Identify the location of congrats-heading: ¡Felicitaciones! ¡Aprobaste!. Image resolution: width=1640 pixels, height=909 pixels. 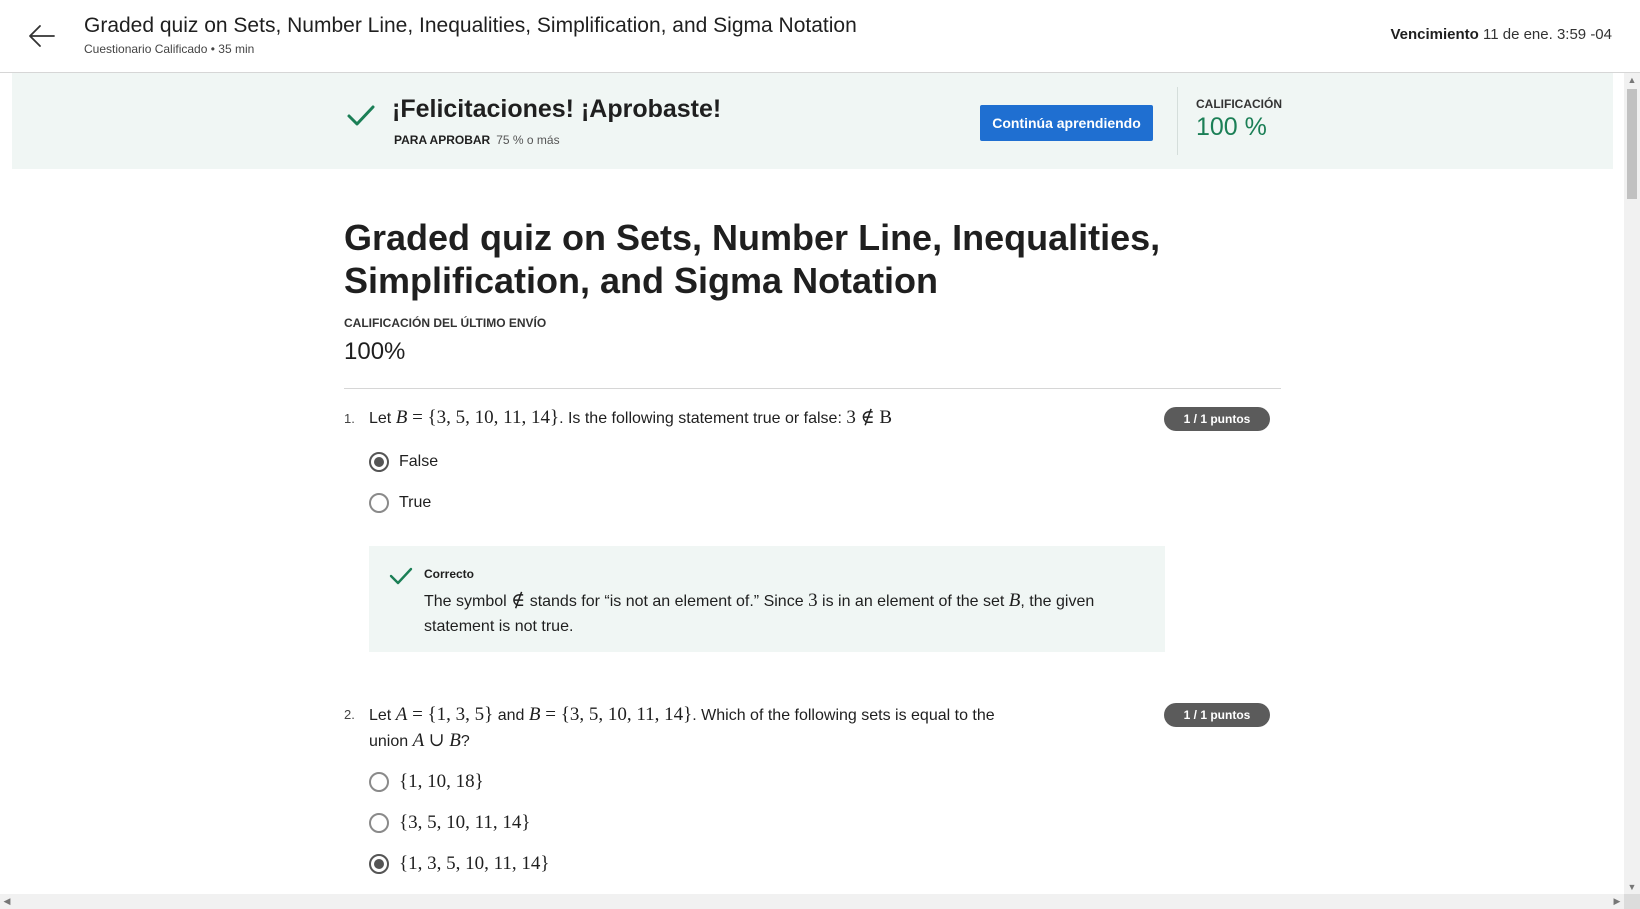
(557, 109).